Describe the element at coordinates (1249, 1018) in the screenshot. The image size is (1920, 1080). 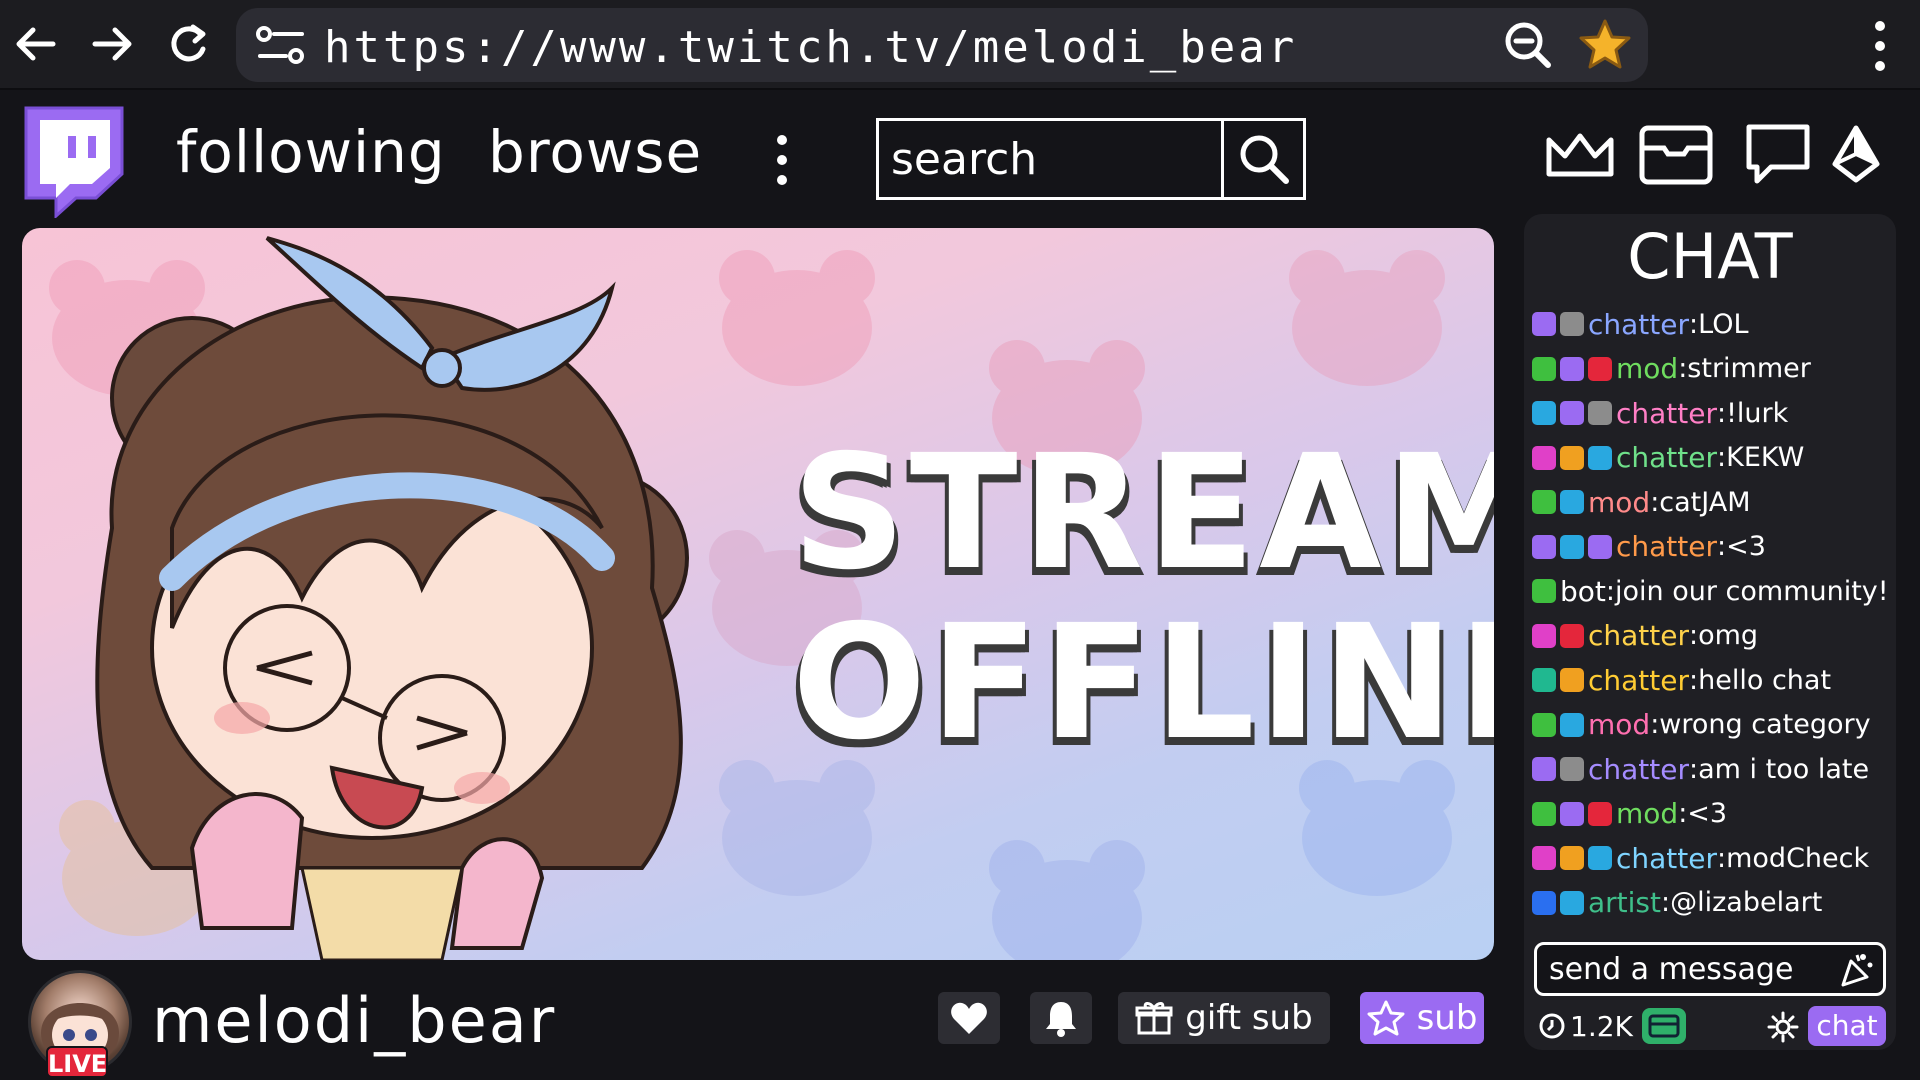
I see `gift-sub-label: gift sub` at that location.